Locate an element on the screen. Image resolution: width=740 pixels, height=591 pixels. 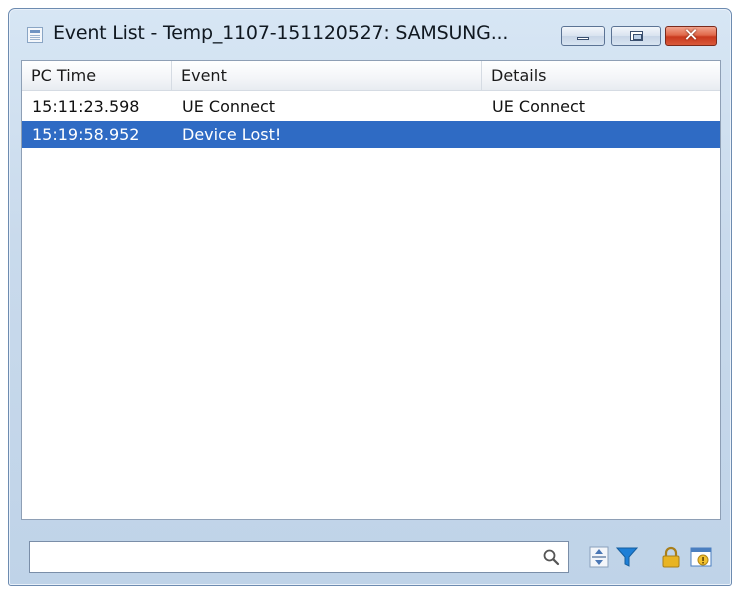
expand-collapse-icon is located at coordinates (599, 557).